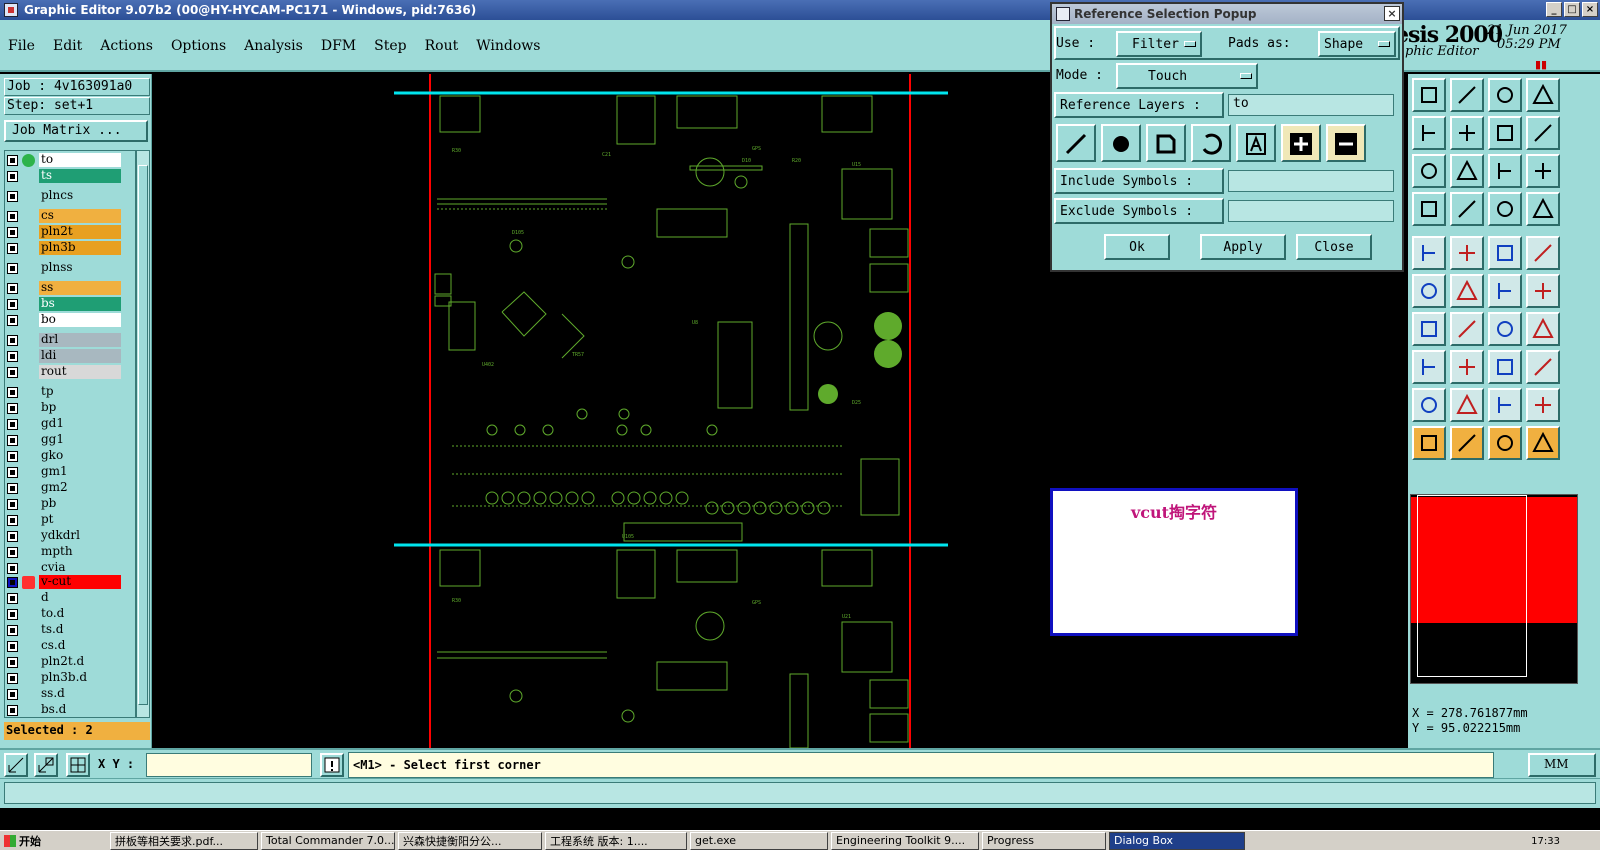 This screenshot has height=850, width=1600. Describe the element at coordinates (80, 216) in the screenshot. I see `layer-name: cs` at that location.